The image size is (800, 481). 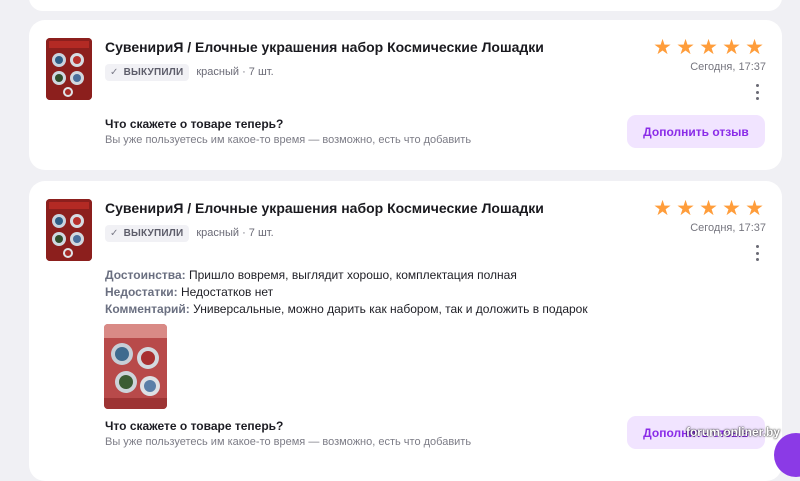 I want to click on add-to-review-button: Дополнить отзыв, so click(x=696, y=131).